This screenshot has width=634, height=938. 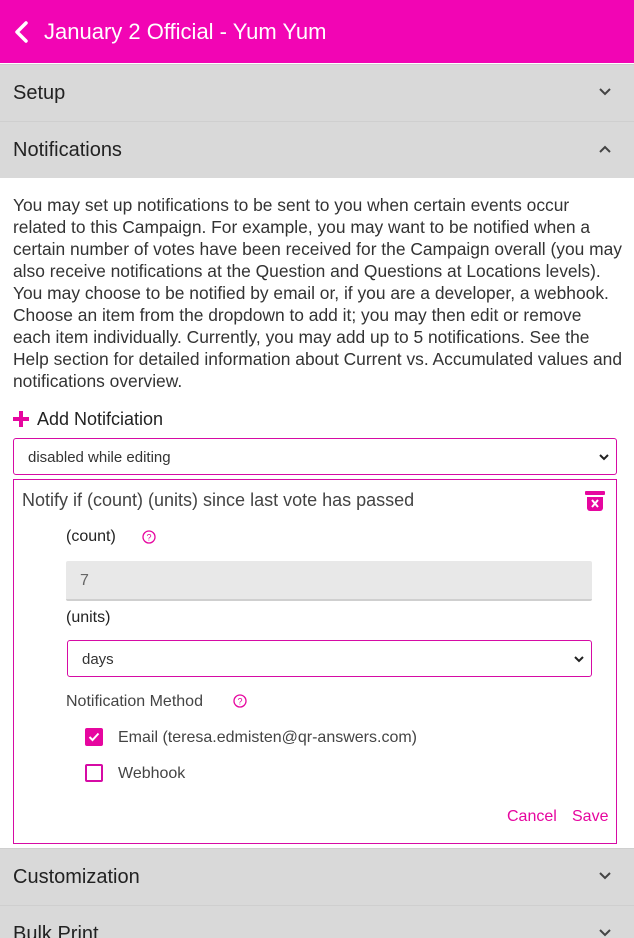 I want to click on add-notification-label: Add Notifciation, so click(x=100, y=418).